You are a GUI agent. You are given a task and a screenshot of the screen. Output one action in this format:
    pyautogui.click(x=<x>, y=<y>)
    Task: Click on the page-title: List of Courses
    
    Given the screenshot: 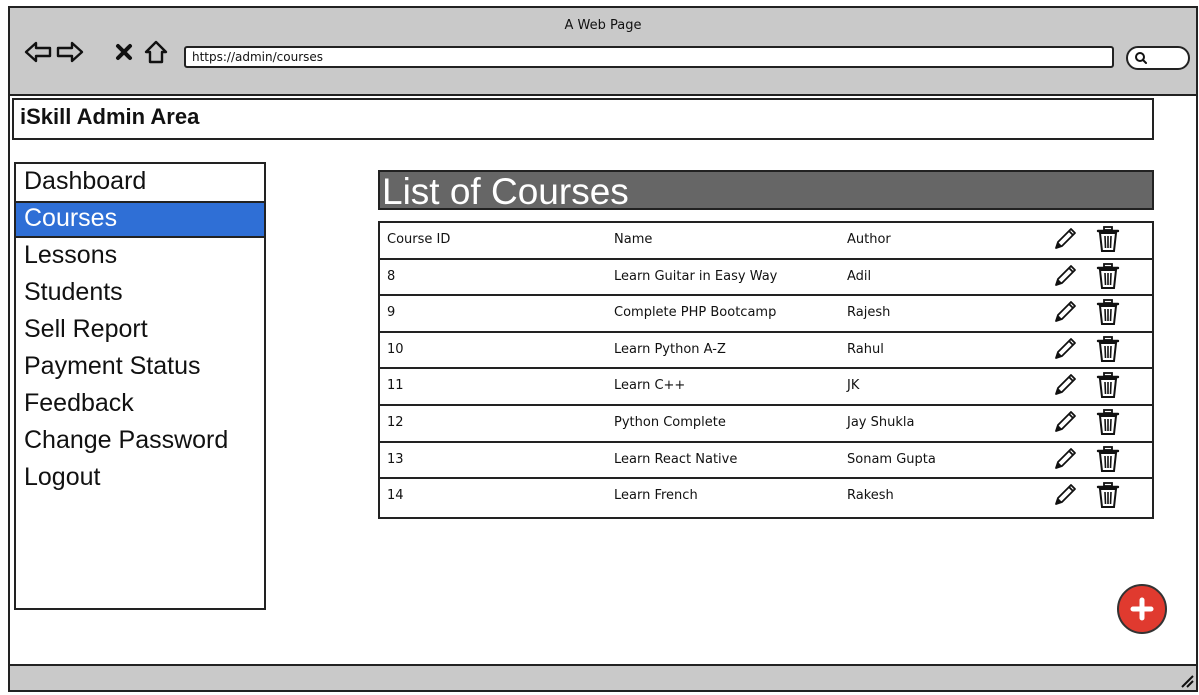 What is the action you would take?
    pyautogui.click(x=766, y=190)
    